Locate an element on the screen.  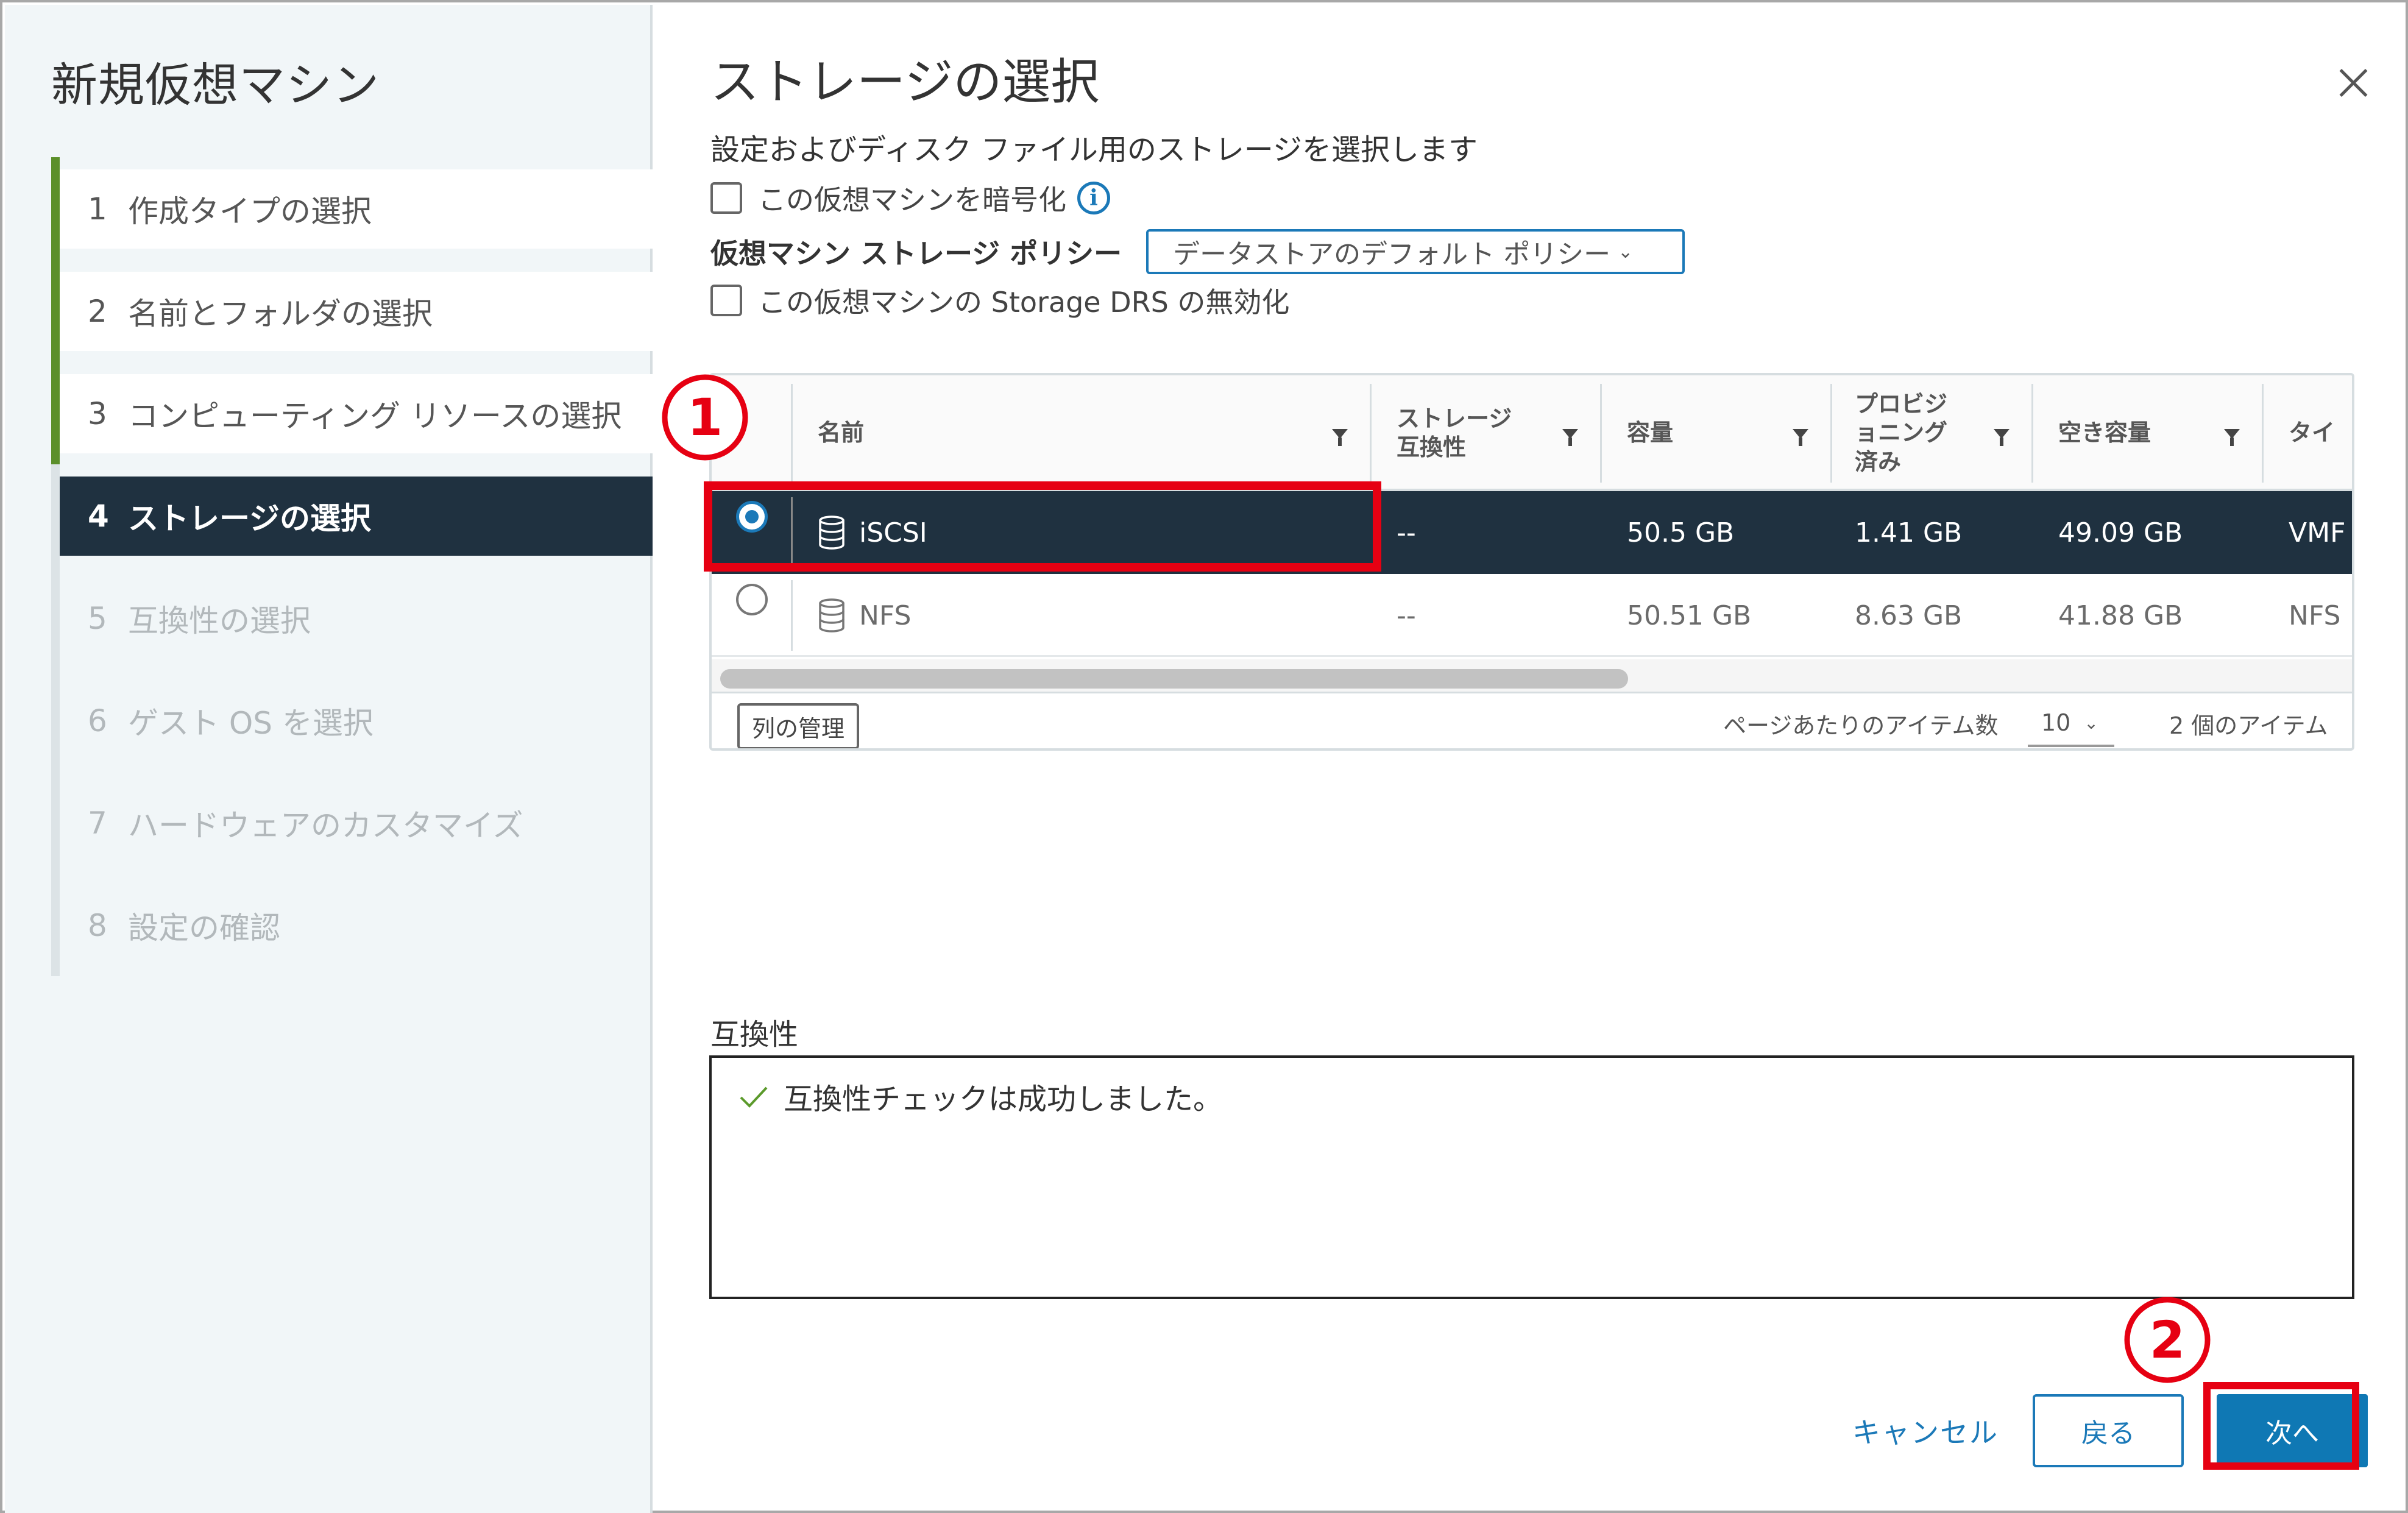
column-header-label: 名前 is located at coordinates (841, 433).